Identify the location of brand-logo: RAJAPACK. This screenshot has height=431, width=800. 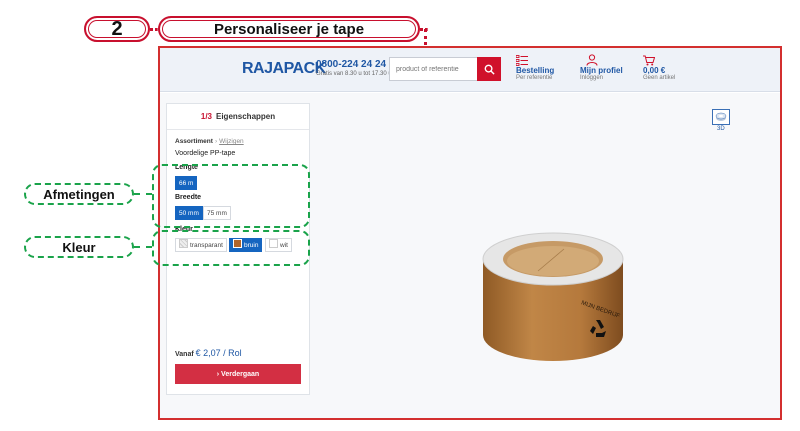
(284, 69).